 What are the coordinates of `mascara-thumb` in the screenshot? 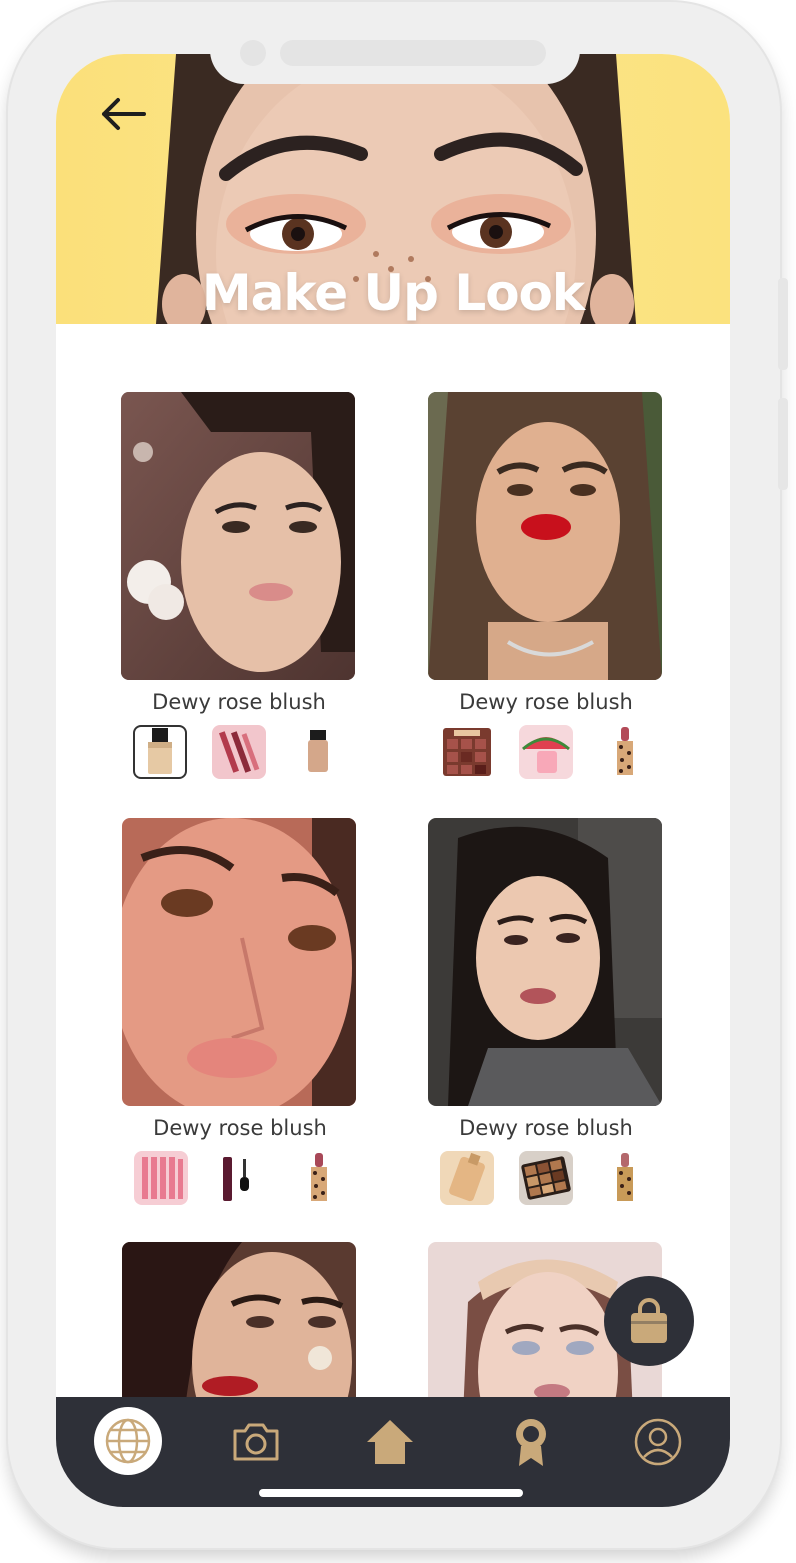 It's located at (240, 1178).